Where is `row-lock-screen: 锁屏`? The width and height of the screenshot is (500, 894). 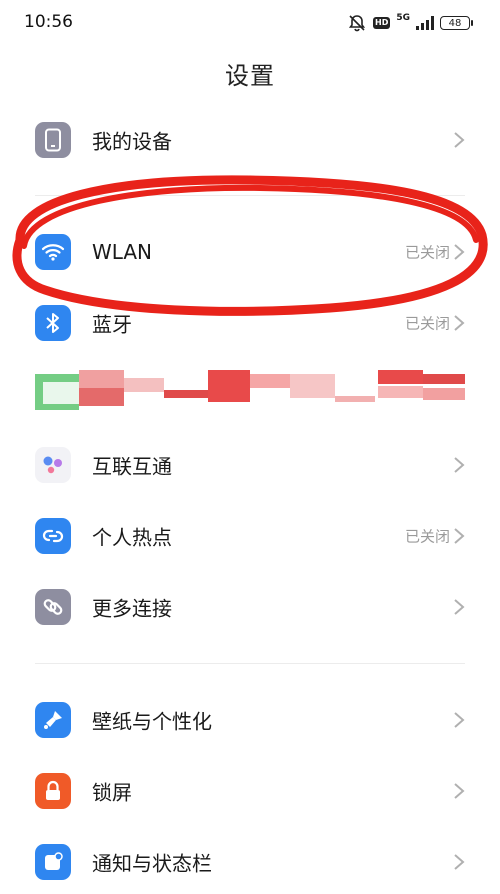
row-lock-screen: 锁屏 is located at coordinates (250, 791).